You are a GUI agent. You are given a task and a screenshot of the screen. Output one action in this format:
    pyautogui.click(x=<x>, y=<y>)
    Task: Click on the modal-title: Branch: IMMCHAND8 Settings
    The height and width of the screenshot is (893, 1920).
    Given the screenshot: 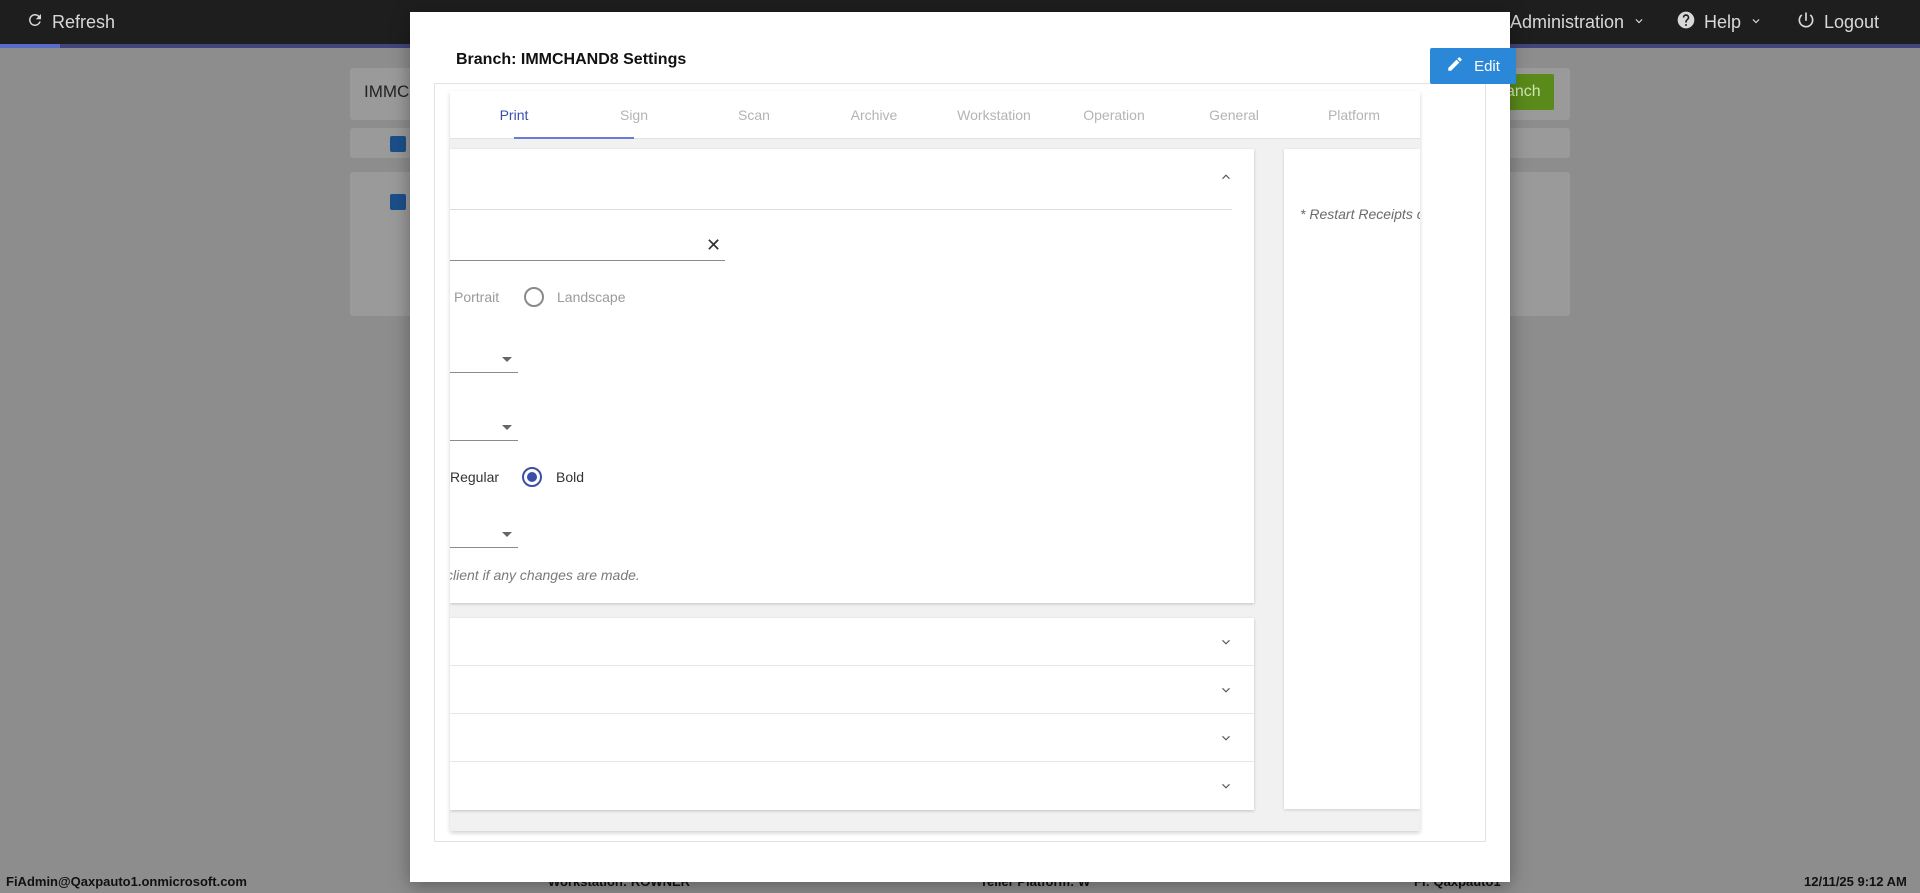 What is the action you would take?
    pyautogui.click(x=571, y=59)
    